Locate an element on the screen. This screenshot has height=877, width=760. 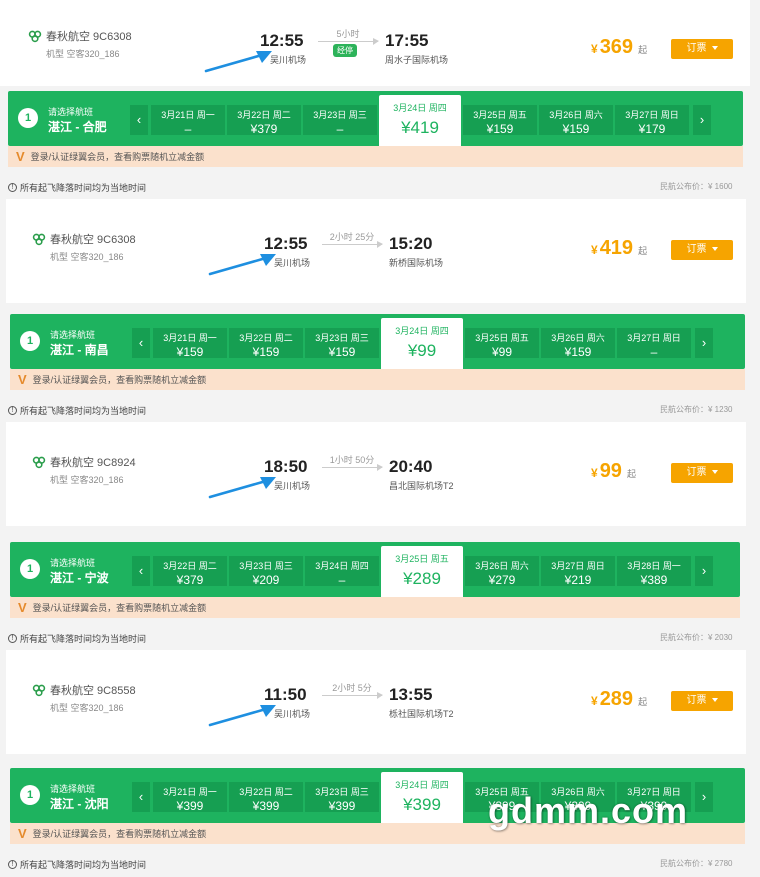
date-tab: 3月23日 周三 ¥209 is located at coordinates (266, 571).